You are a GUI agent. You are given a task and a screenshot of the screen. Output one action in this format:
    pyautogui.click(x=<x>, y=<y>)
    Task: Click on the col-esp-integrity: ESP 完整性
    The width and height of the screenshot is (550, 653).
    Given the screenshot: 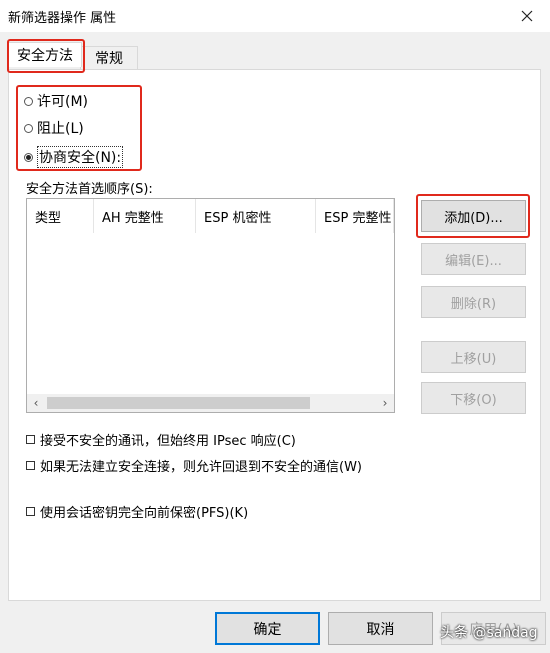 What is the action you would take?
    pyautogui.click(x=355, y=216)
    